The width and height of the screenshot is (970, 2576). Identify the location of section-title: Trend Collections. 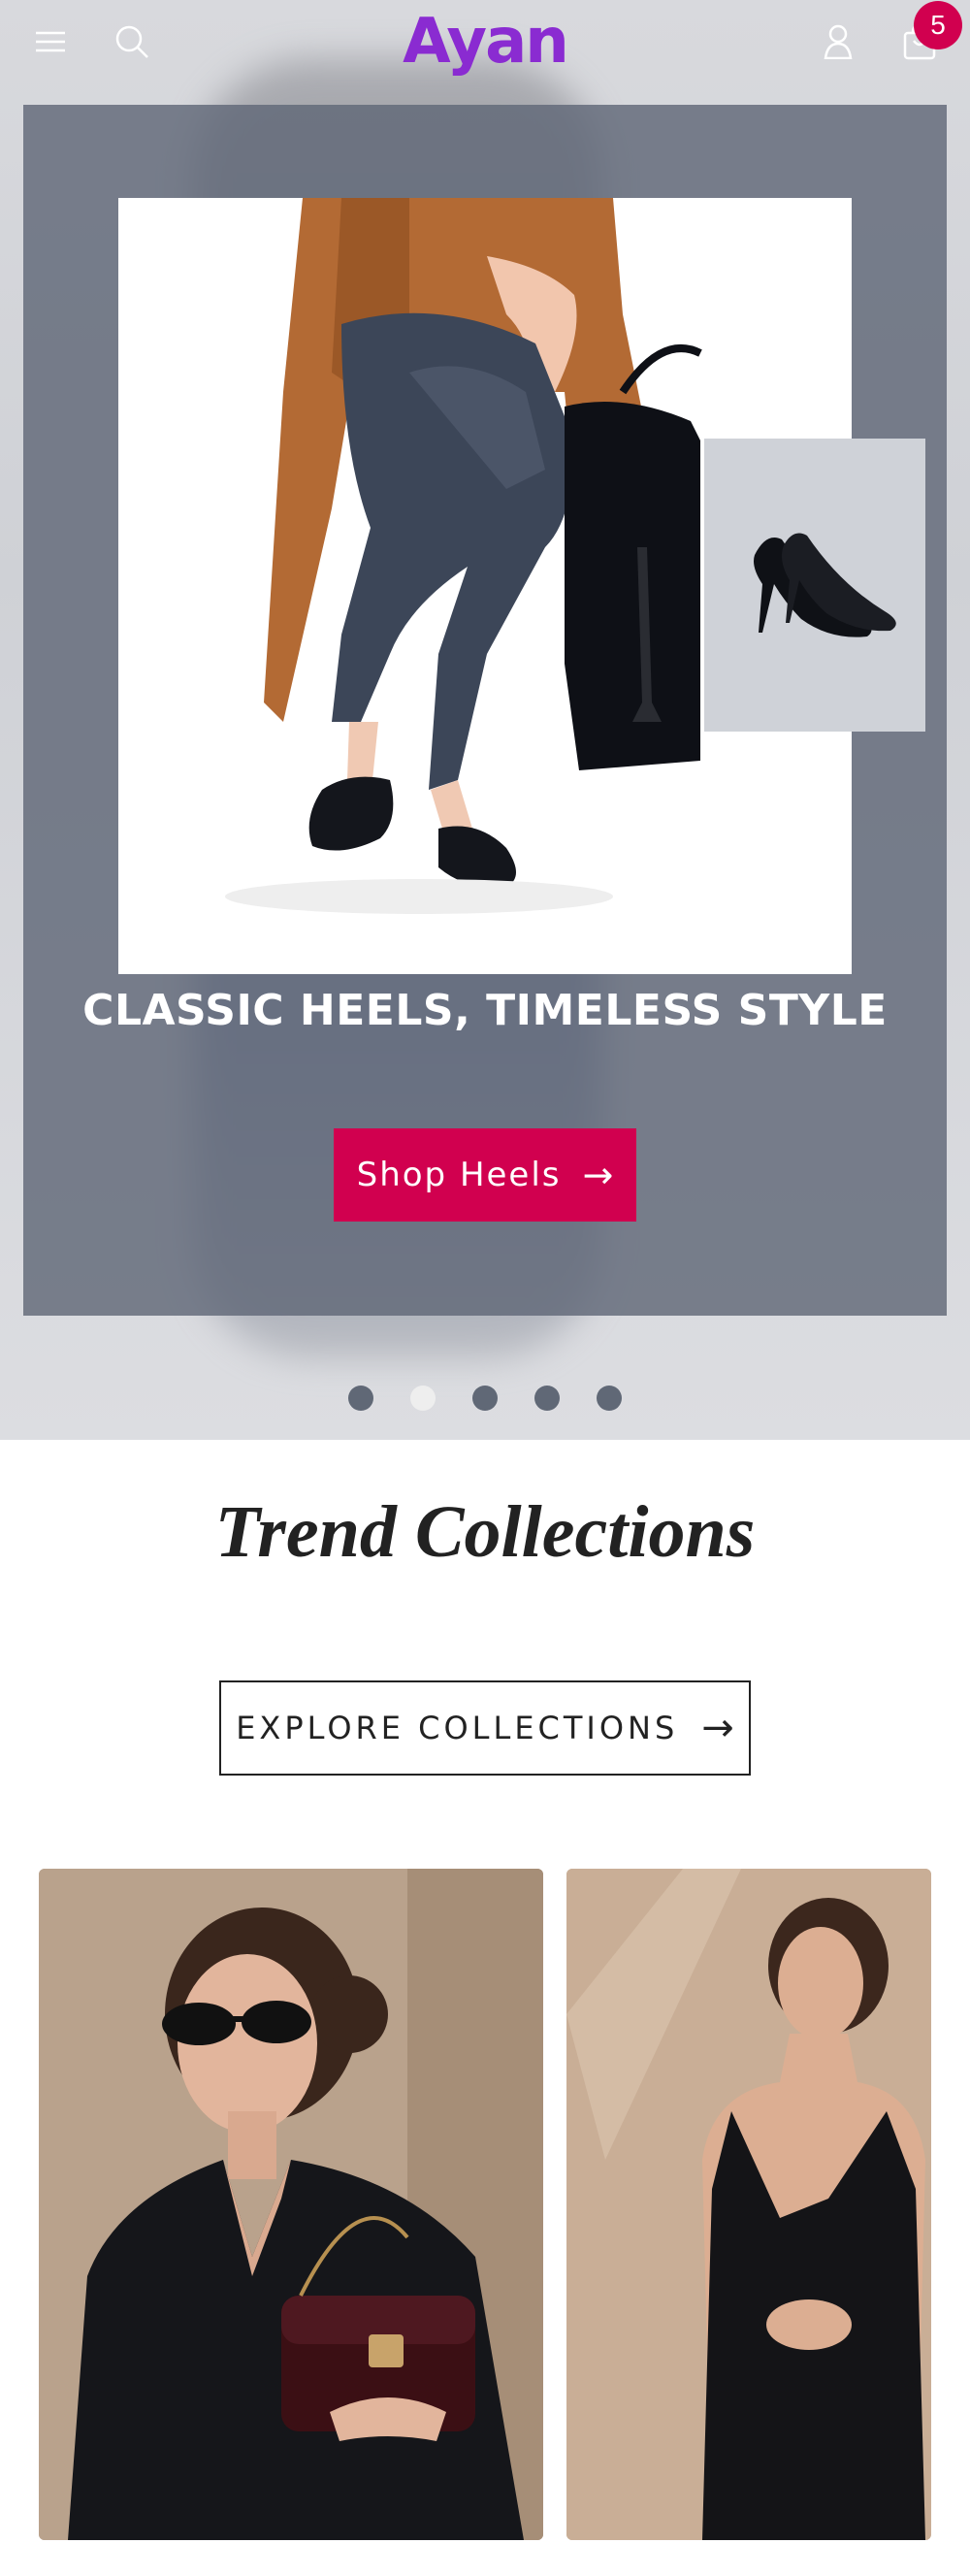
(485, 1532).